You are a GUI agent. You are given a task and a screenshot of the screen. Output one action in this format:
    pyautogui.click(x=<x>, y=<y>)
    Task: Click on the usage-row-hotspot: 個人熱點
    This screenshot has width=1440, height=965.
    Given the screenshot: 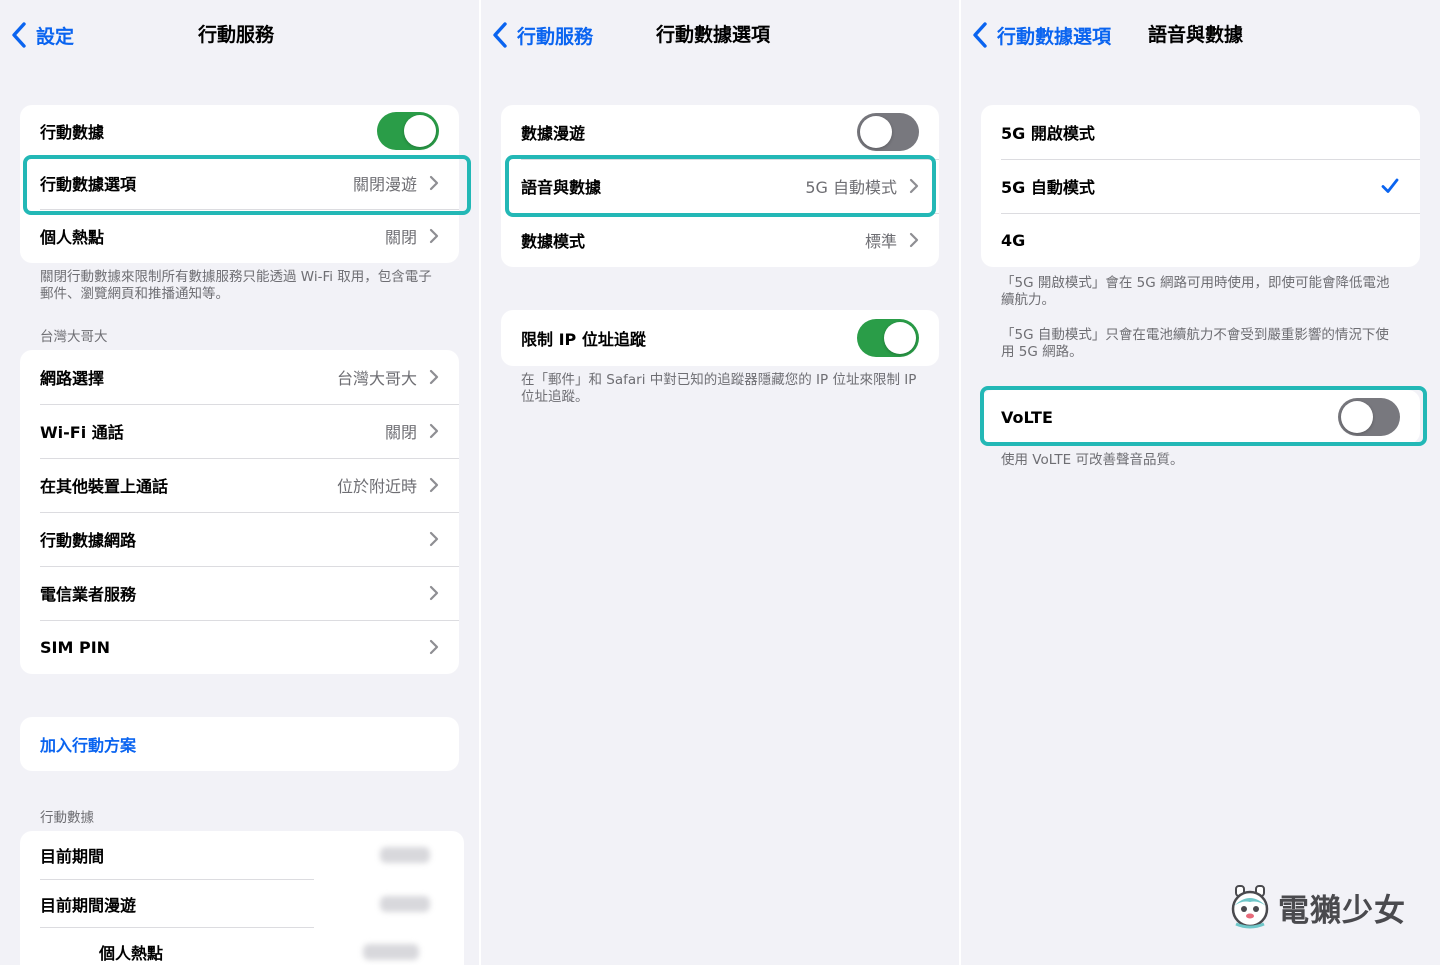 What is the action you would take?
    pyautogui.click(x=259, y=946)
    